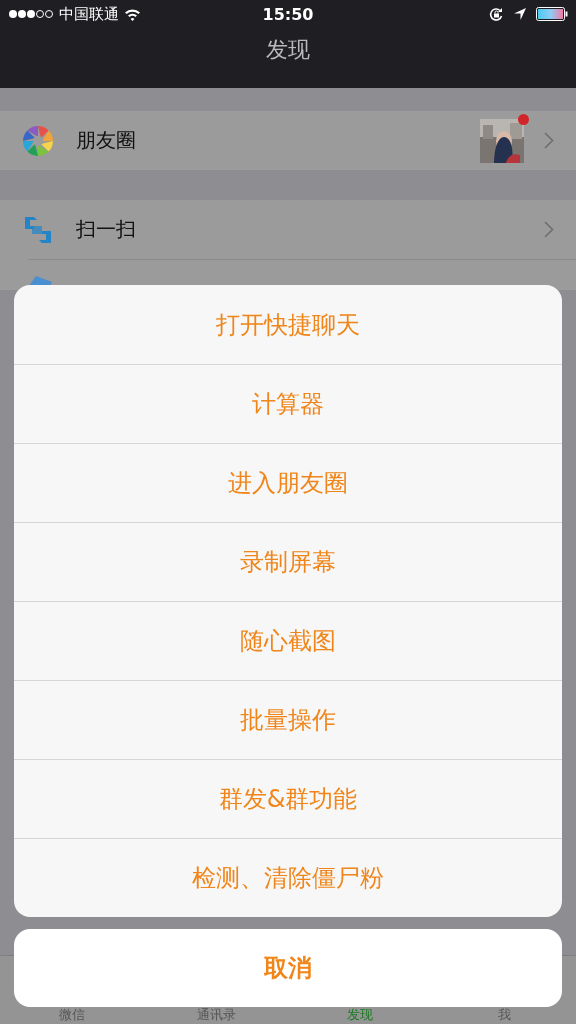  What do you see at coordinates (288, 561) in the screenshot?
I see `action-item: 录制屏幕` at bounding box center [288, 561].